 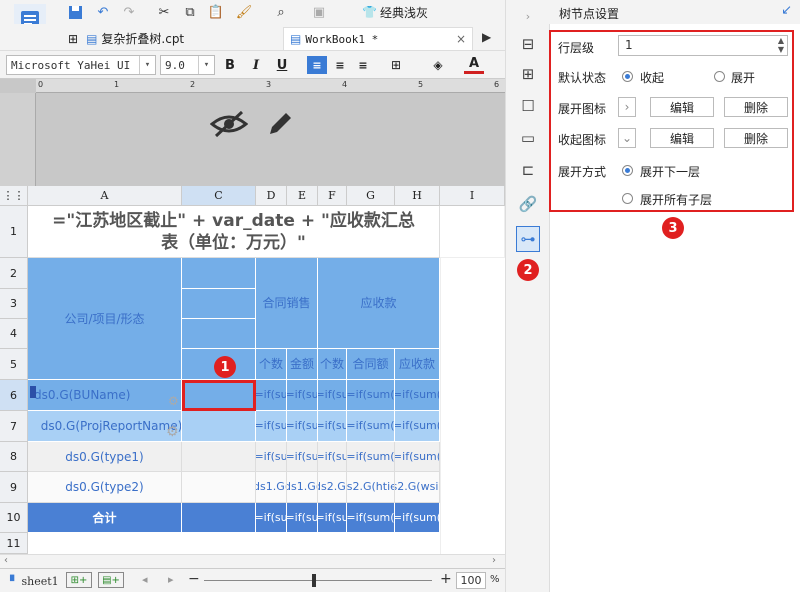 What do you see at coordinates (332, 487) in the screenshot?
I see `cell-f9: ds2.G(` at bounding box center [332, 487].